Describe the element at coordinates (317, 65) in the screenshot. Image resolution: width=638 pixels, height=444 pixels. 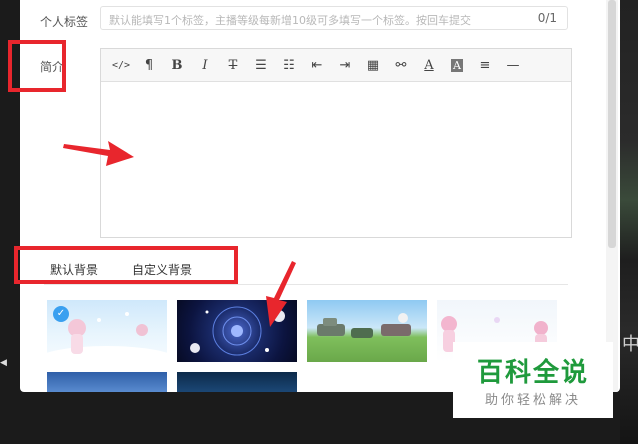
I see `outdent-icon: ⇤` at that location.